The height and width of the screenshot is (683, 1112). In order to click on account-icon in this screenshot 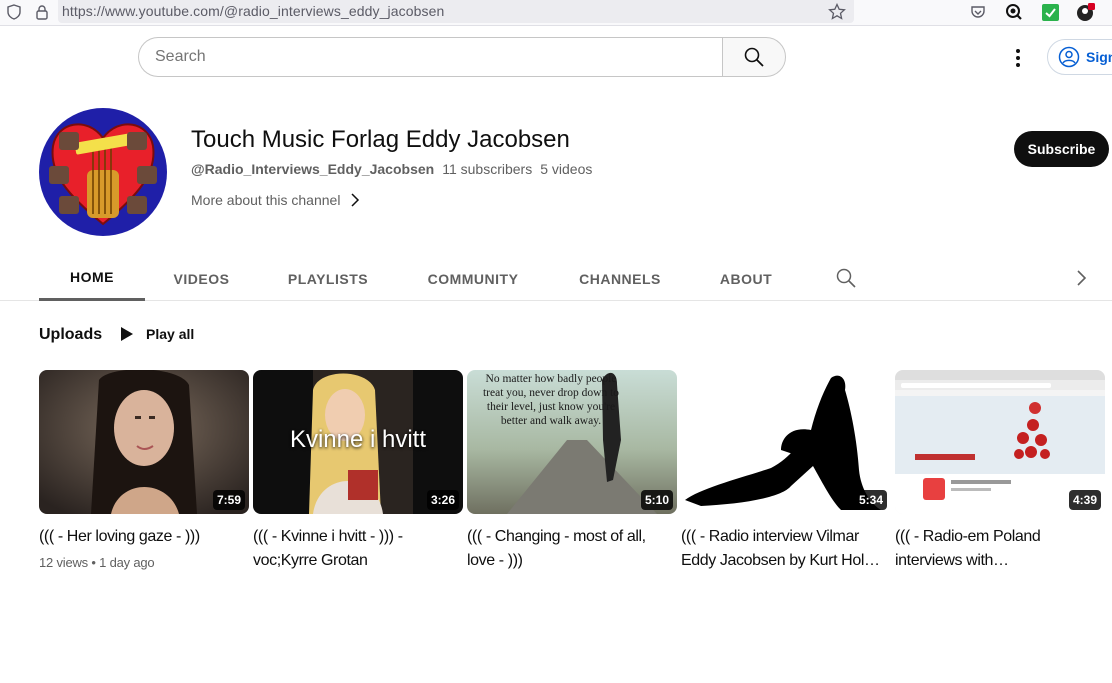, I will do `click(1069, 57)`.